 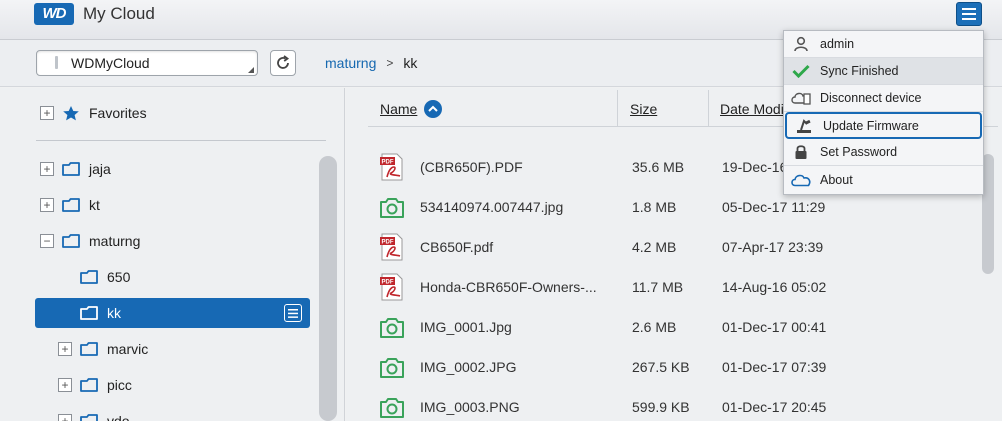 I want to click on sidebar-item-vdo: + vdo, so click(x=94, y=413).